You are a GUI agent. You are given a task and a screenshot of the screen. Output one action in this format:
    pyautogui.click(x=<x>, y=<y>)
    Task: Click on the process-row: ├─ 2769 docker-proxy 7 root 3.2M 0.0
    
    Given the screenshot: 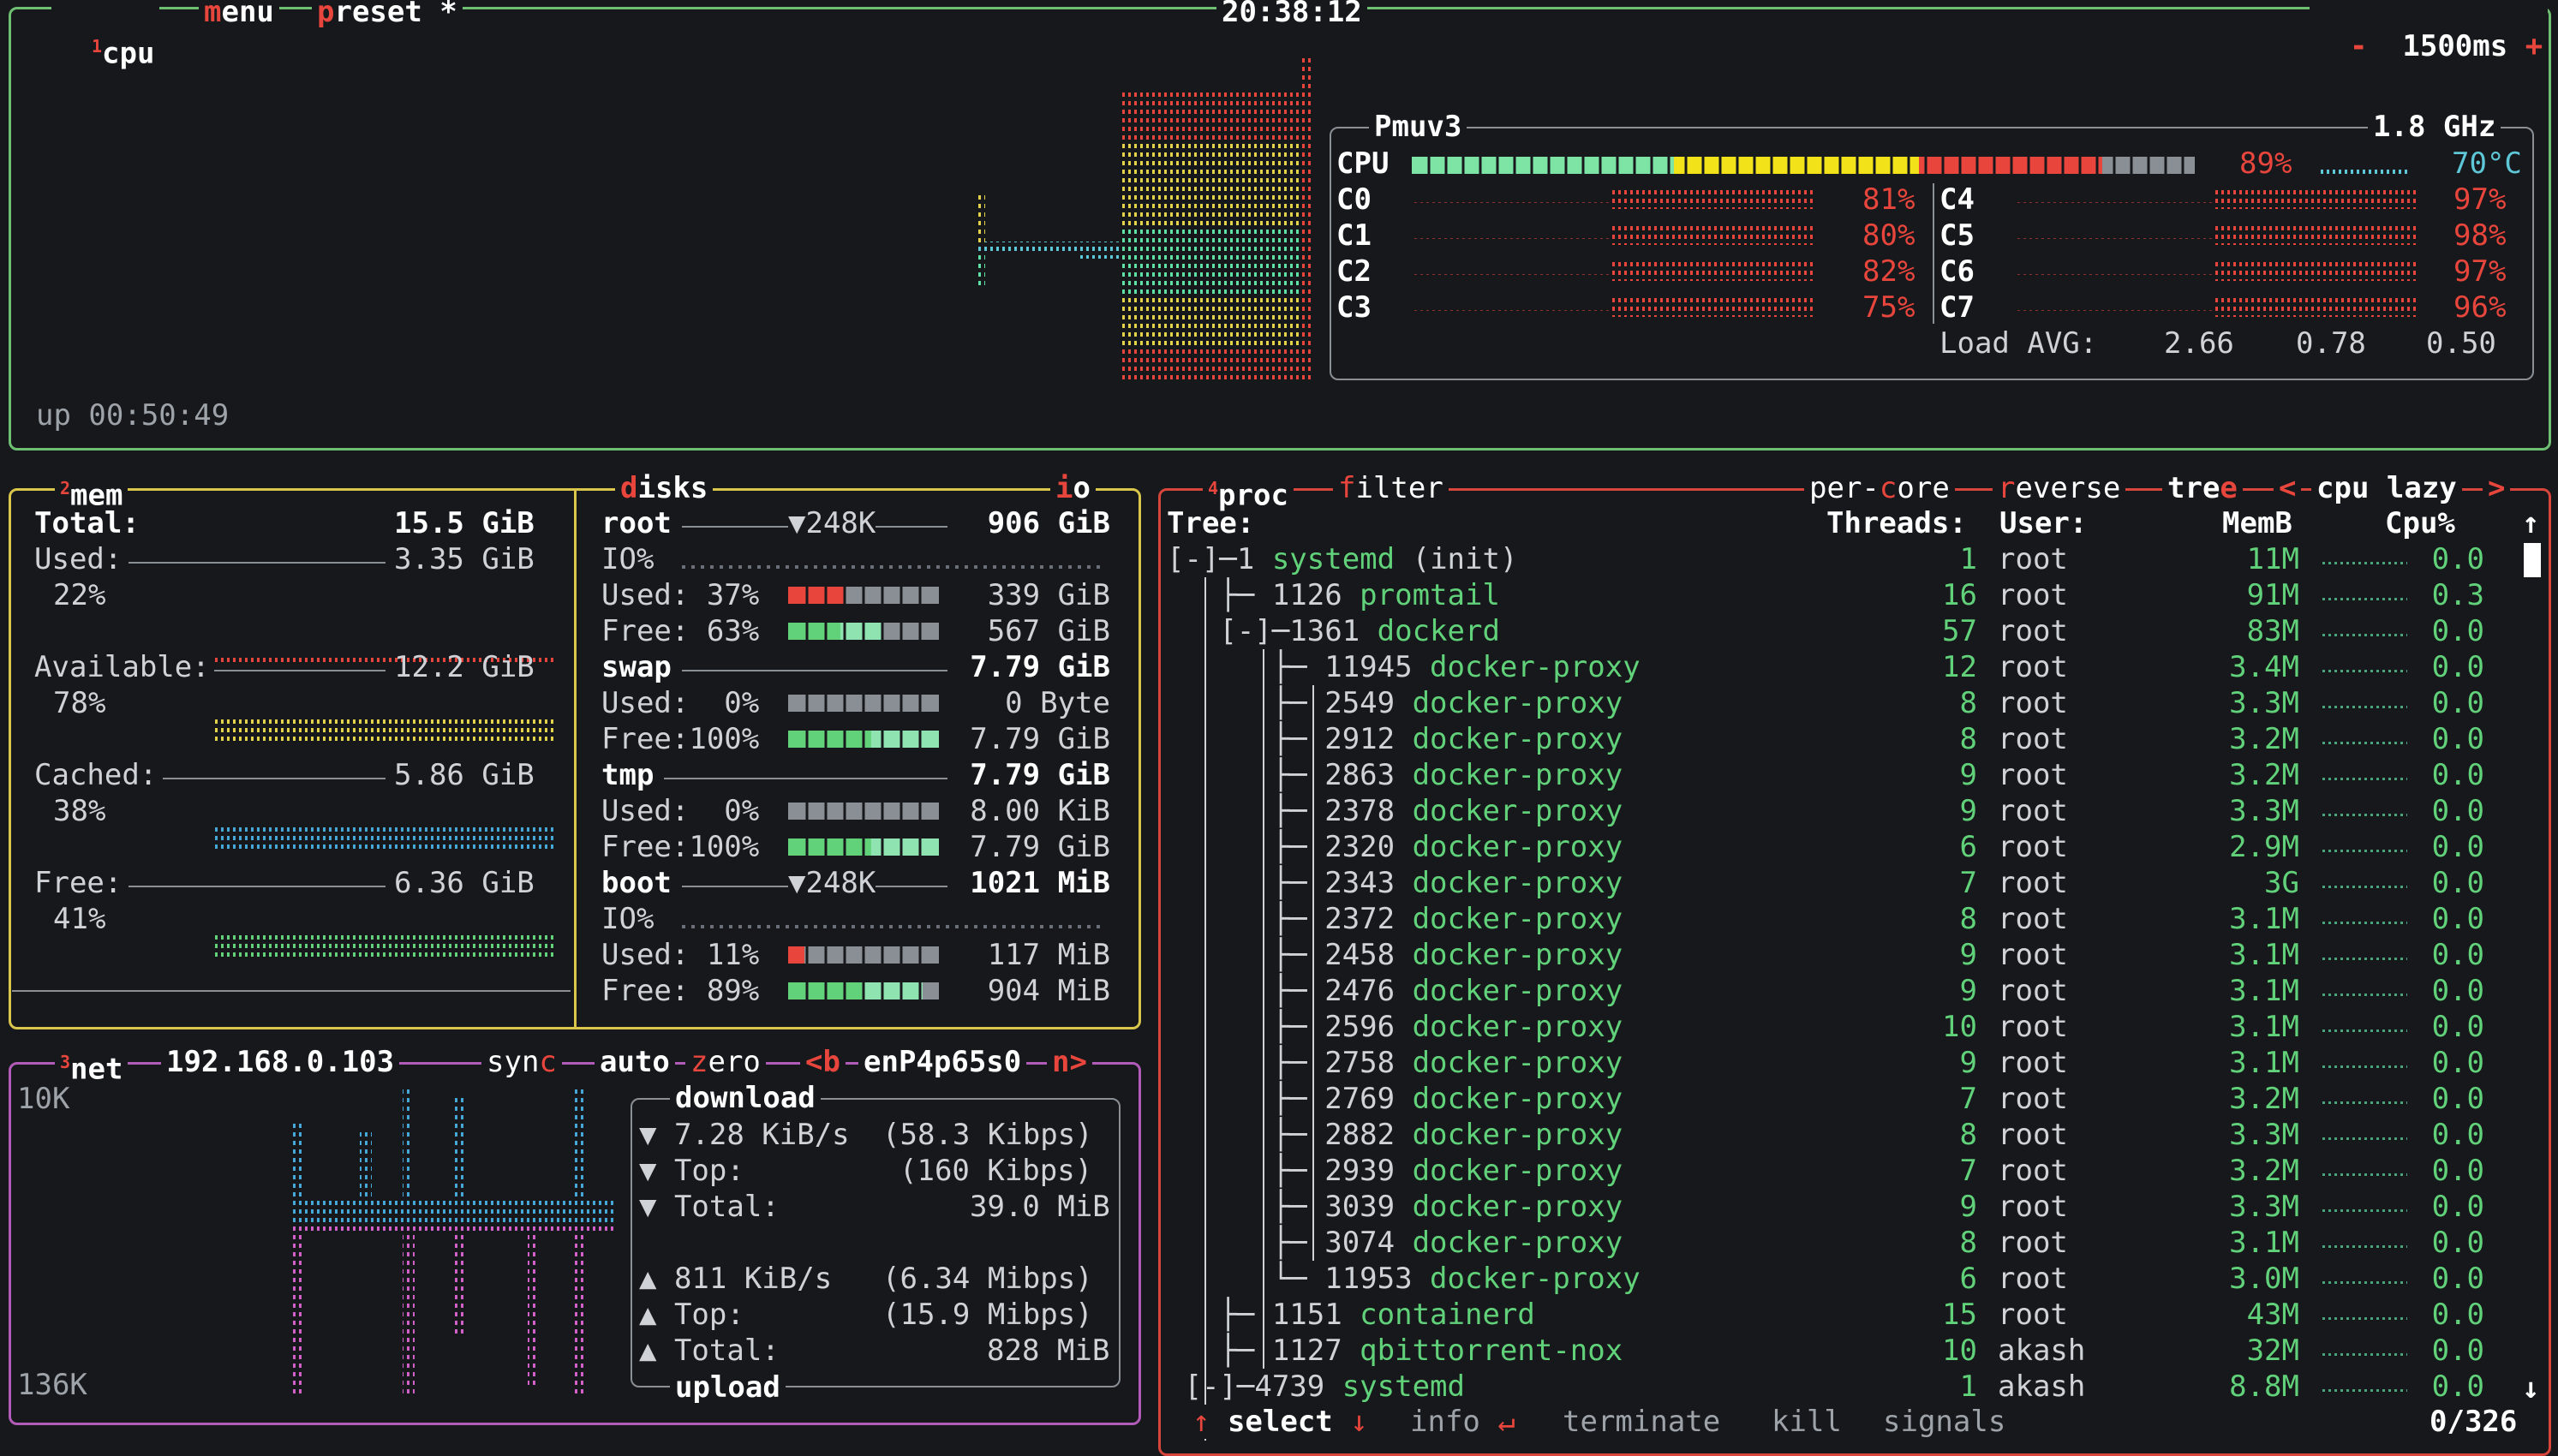 What is the action you would take?
    pyautogui.click(x=1839, y=1099)
    